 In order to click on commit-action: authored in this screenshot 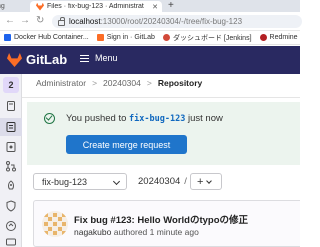, I will do `click(130, 232)`.